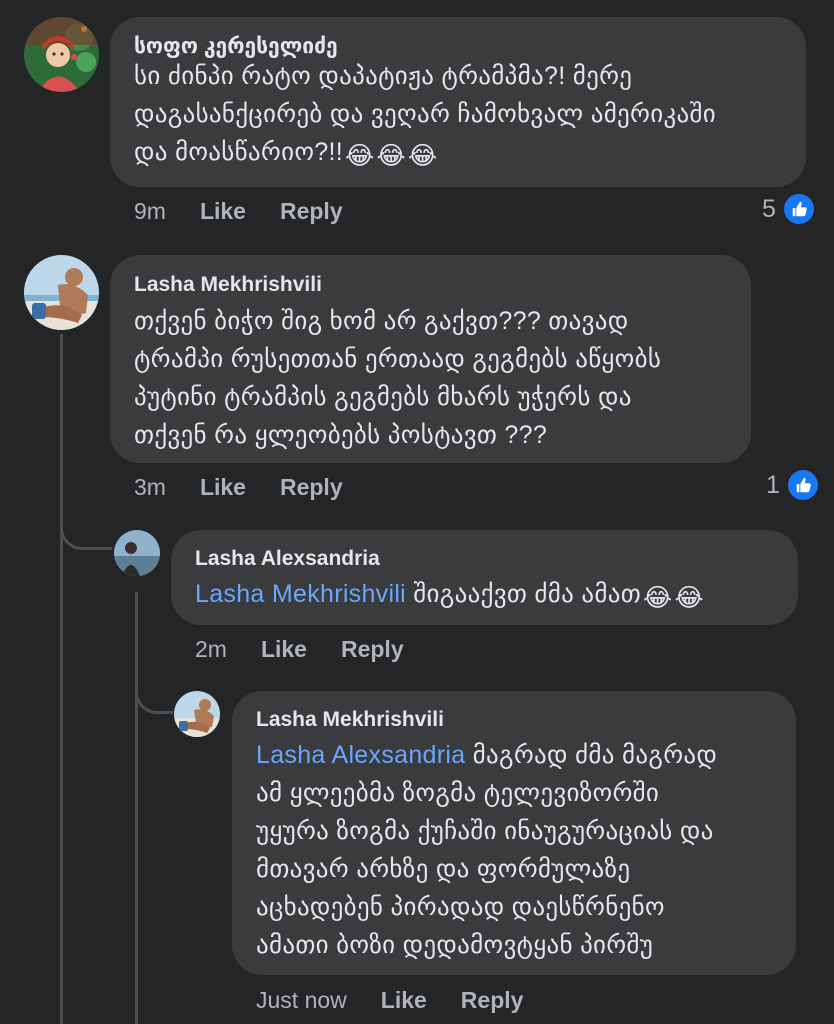  What do you see at coordinates (773, 484) in the screenshot?
I see `reaction-count: 1` at bounding box center [773, 484].